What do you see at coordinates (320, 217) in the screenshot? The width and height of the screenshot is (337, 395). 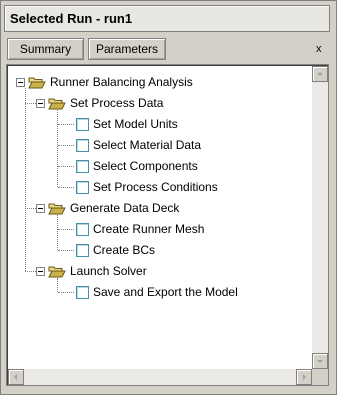 I see `vertical-scrollbar` at bounding box center [320, 217].